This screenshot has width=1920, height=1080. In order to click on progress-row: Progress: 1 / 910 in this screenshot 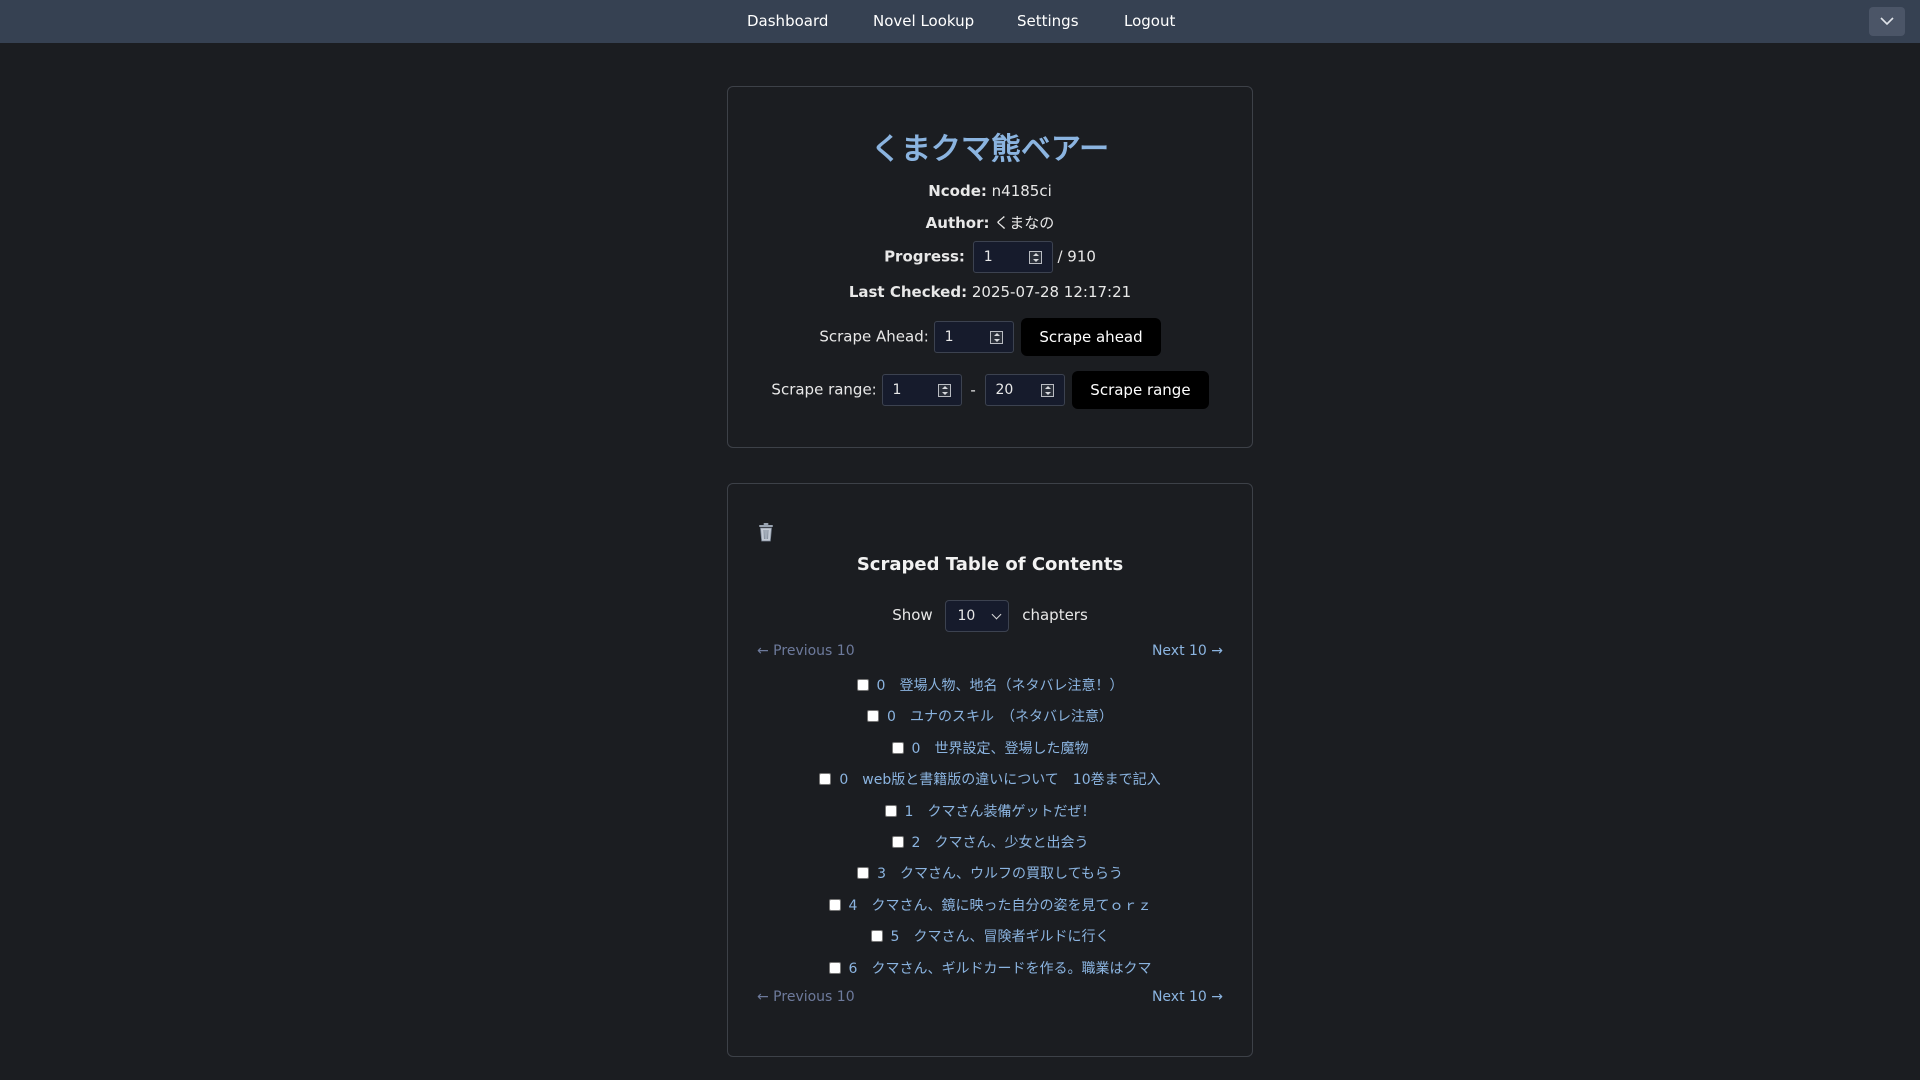, I will do `click(990, 257)`.